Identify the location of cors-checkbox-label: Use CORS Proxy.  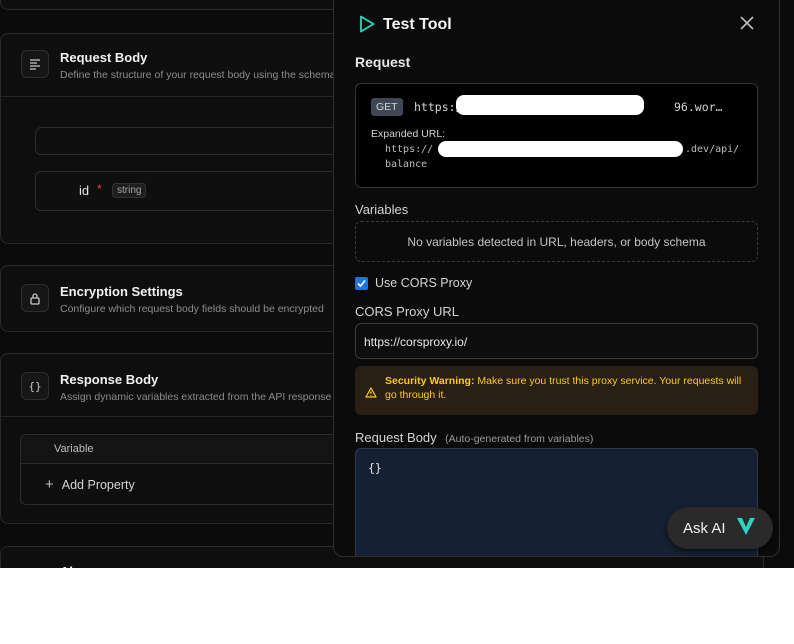
(424, 283).